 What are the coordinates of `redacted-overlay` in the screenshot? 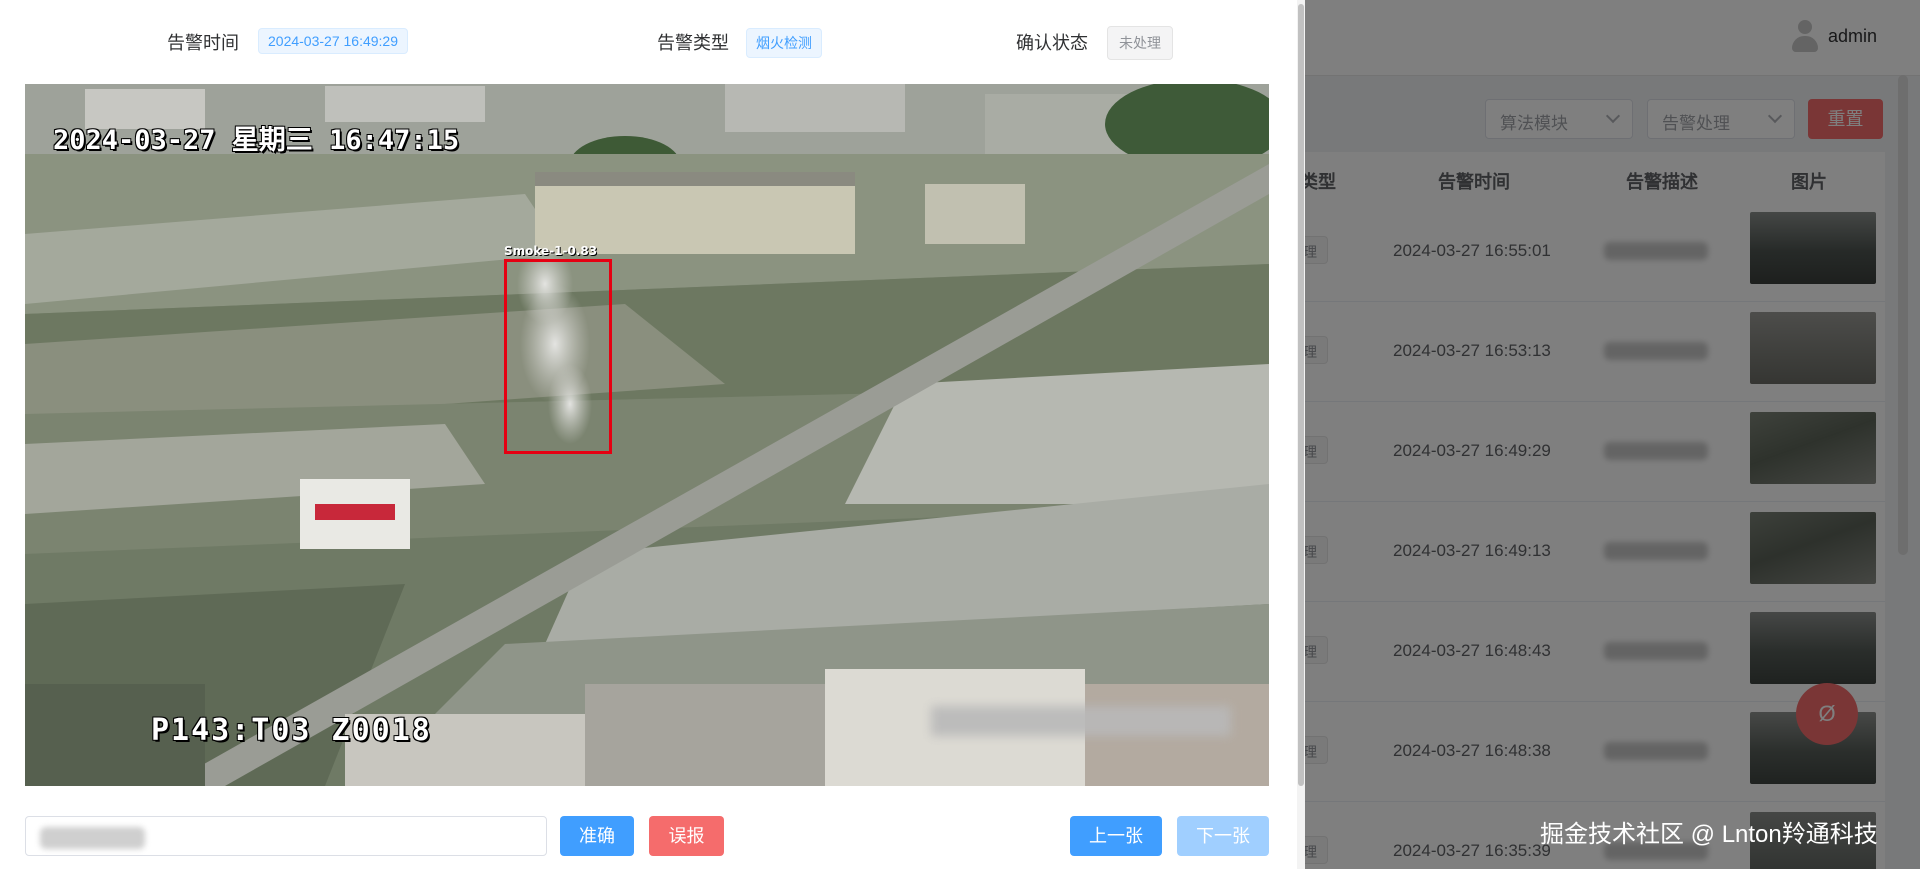 It's located at (1081, 721).